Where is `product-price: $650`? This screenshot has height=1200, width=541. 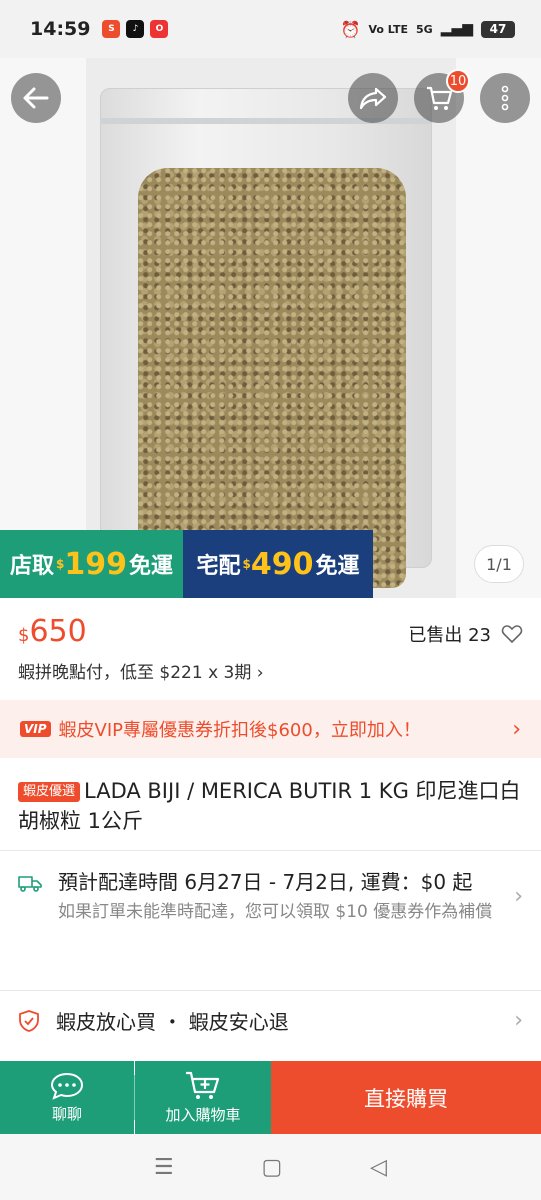 product-price: $650 is located at coordinates (52, 631).